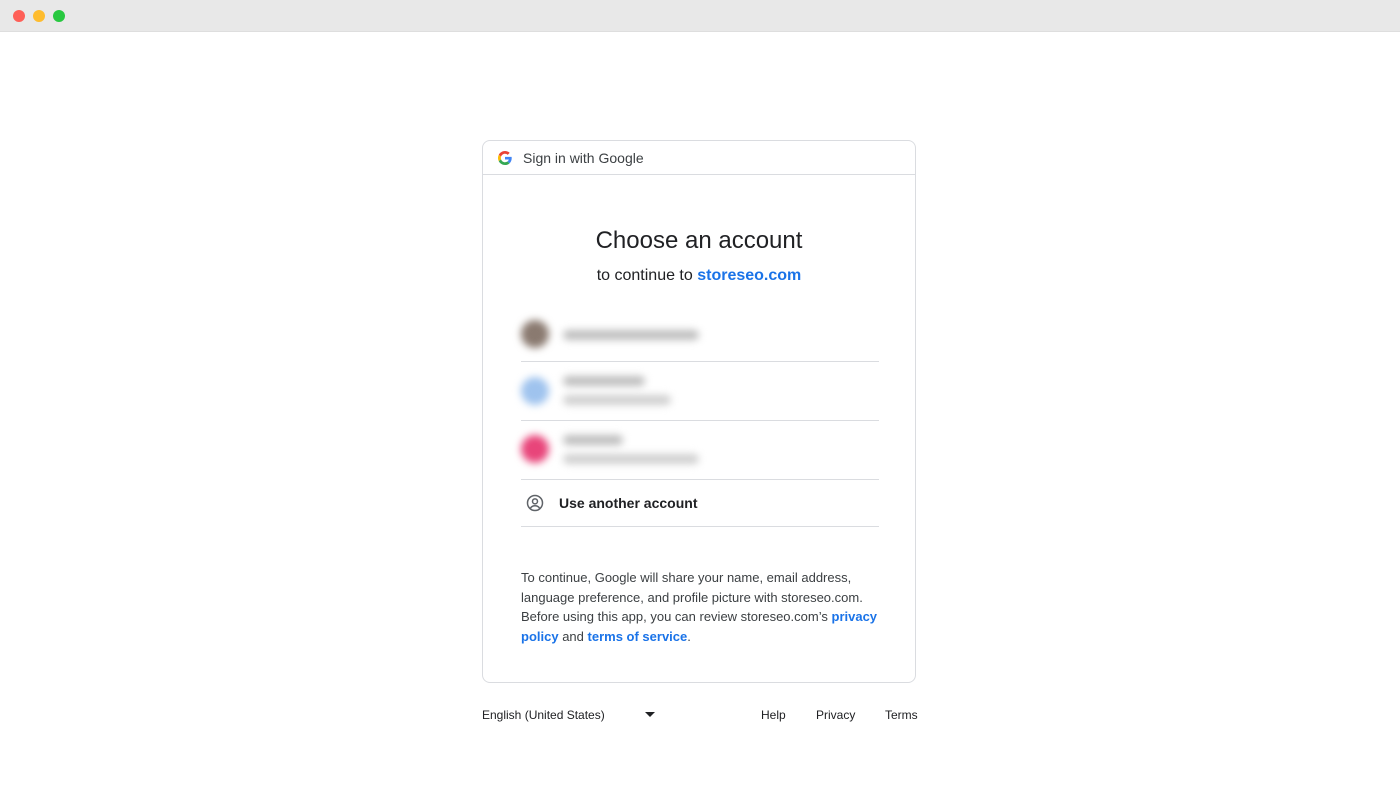 This screenshot has height=792, width=1400. What do you see at coordinates (835, 715) in the screenshot?
I see `privacy-link: Privacy` at bounding box center [835, 715].